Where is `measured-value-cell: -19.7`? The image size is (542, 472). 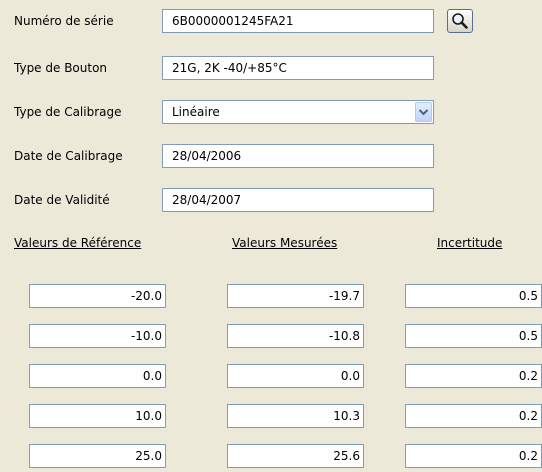 measured-value-cell: -19.7 is located at coordinates (295, 296).